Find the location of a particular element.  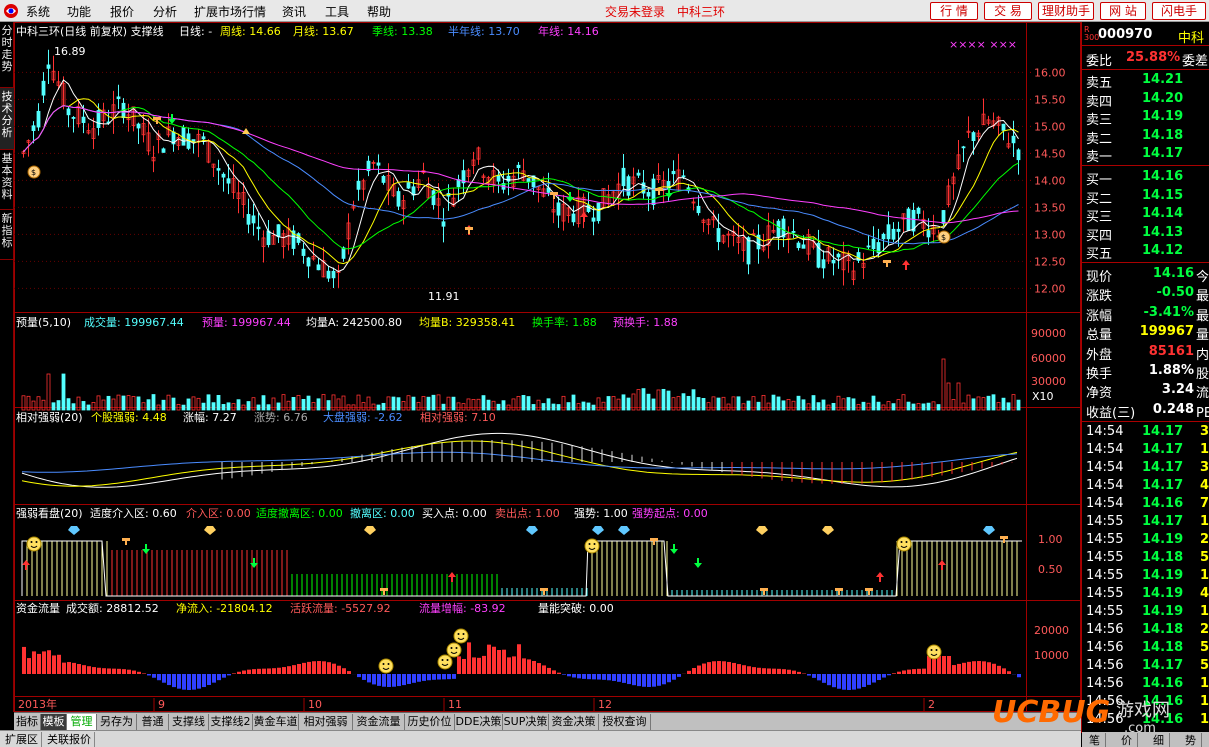

indicator-tab: 历史价位 is located at coordinates (430, 722).